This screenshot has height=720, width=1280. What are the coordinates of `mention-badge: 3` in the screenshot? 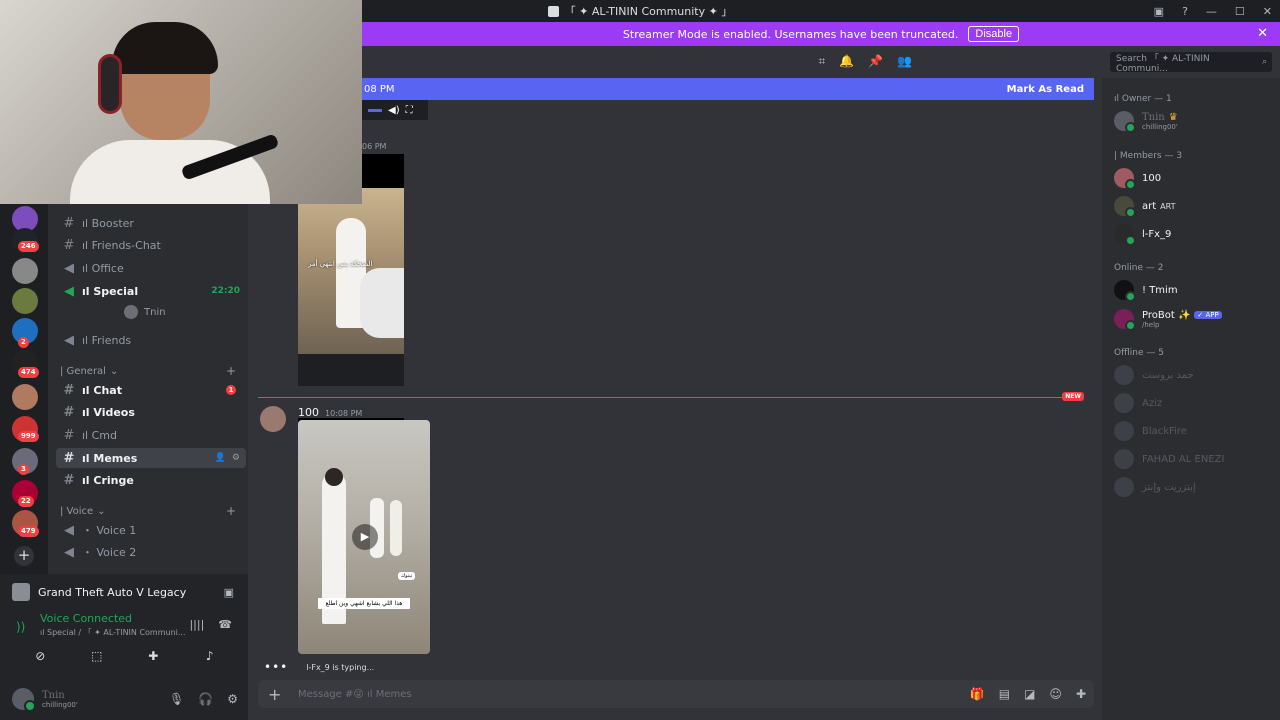 It's located at (23, 469).